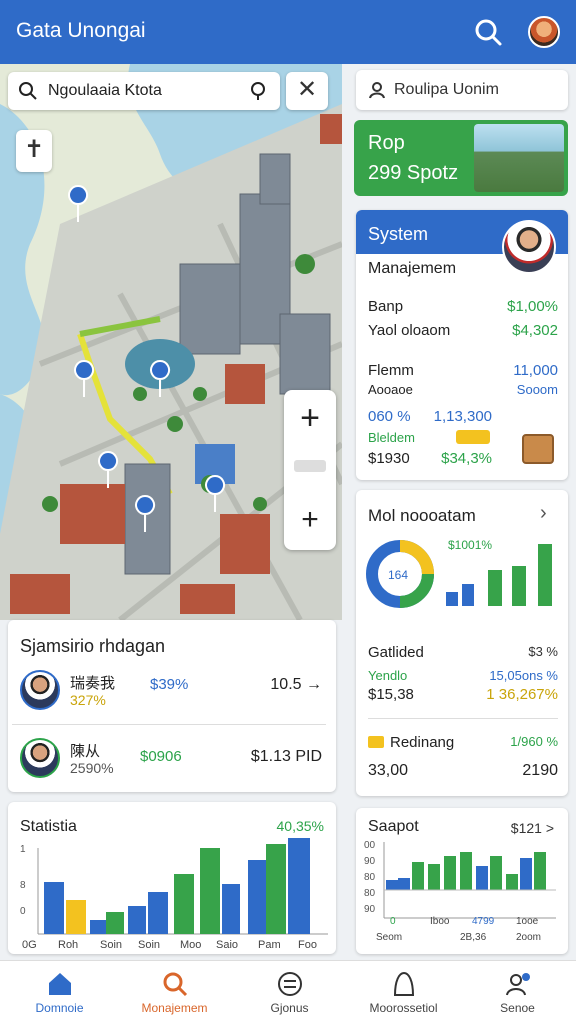 The height and width of the screenshot is (1024, 576). I want to click on side-search-bar: Roulipa Uonim, so click(462, 90).